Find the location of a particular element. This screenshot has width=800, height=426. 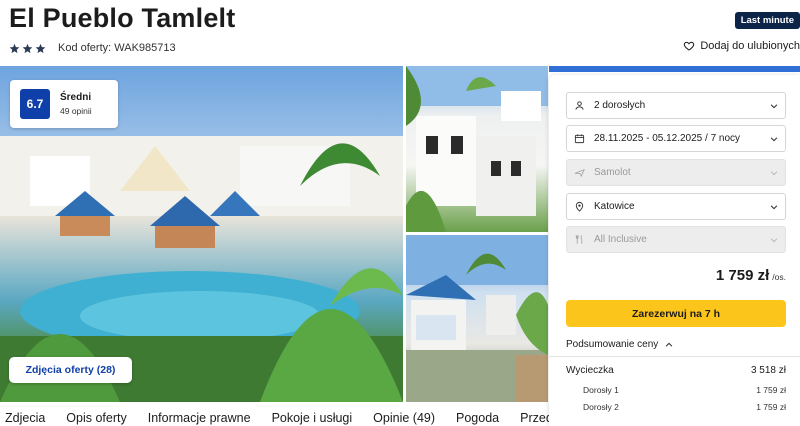

favorites-label: Dodaj do ulubionych is located at coordinates (750, 46).